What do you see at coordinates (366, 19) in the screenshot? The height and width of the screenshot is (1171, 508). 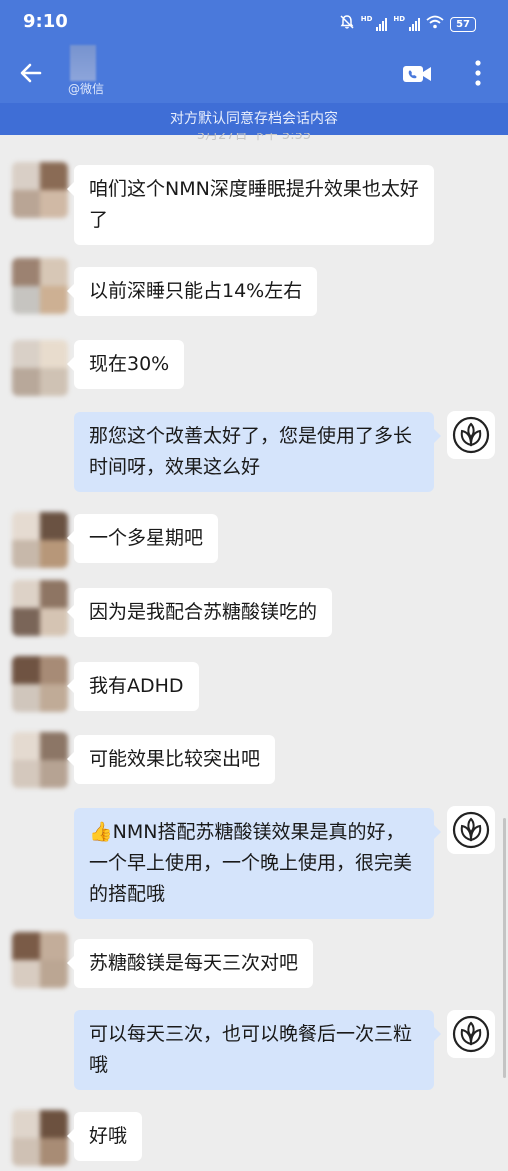 I see `hd-label-1: HD` at bounding box center [366, 19].